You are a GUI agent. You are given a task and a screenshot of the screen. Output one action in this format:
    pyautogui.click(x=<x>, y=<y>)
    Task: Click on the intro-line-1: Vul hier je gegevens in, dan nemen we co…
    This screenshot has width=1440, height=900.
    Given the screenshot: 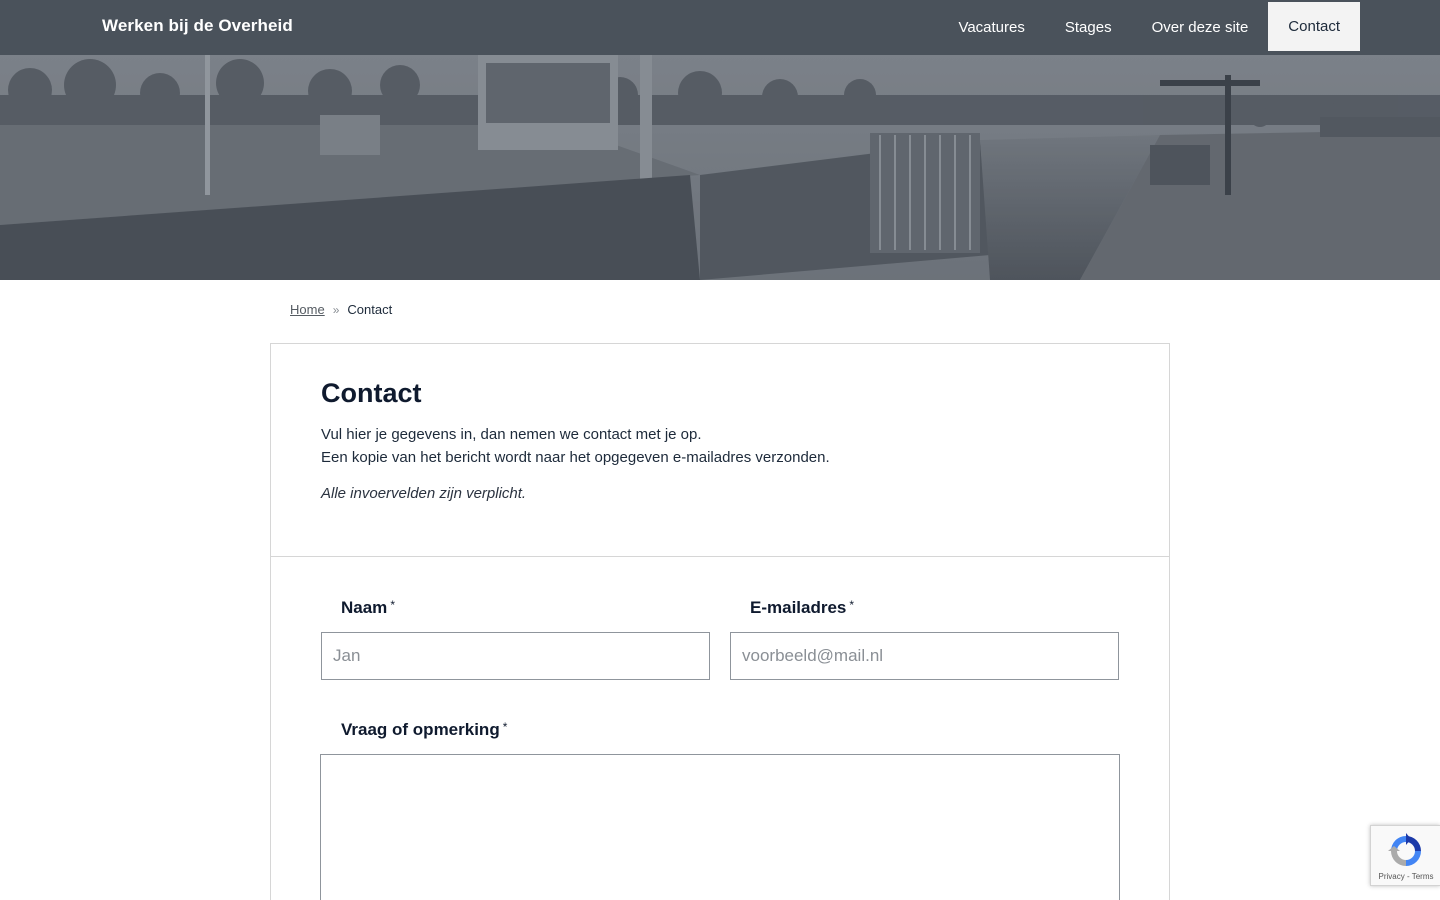 What is the action you would take?
    pyautogui.click(x=511, y=434)
    